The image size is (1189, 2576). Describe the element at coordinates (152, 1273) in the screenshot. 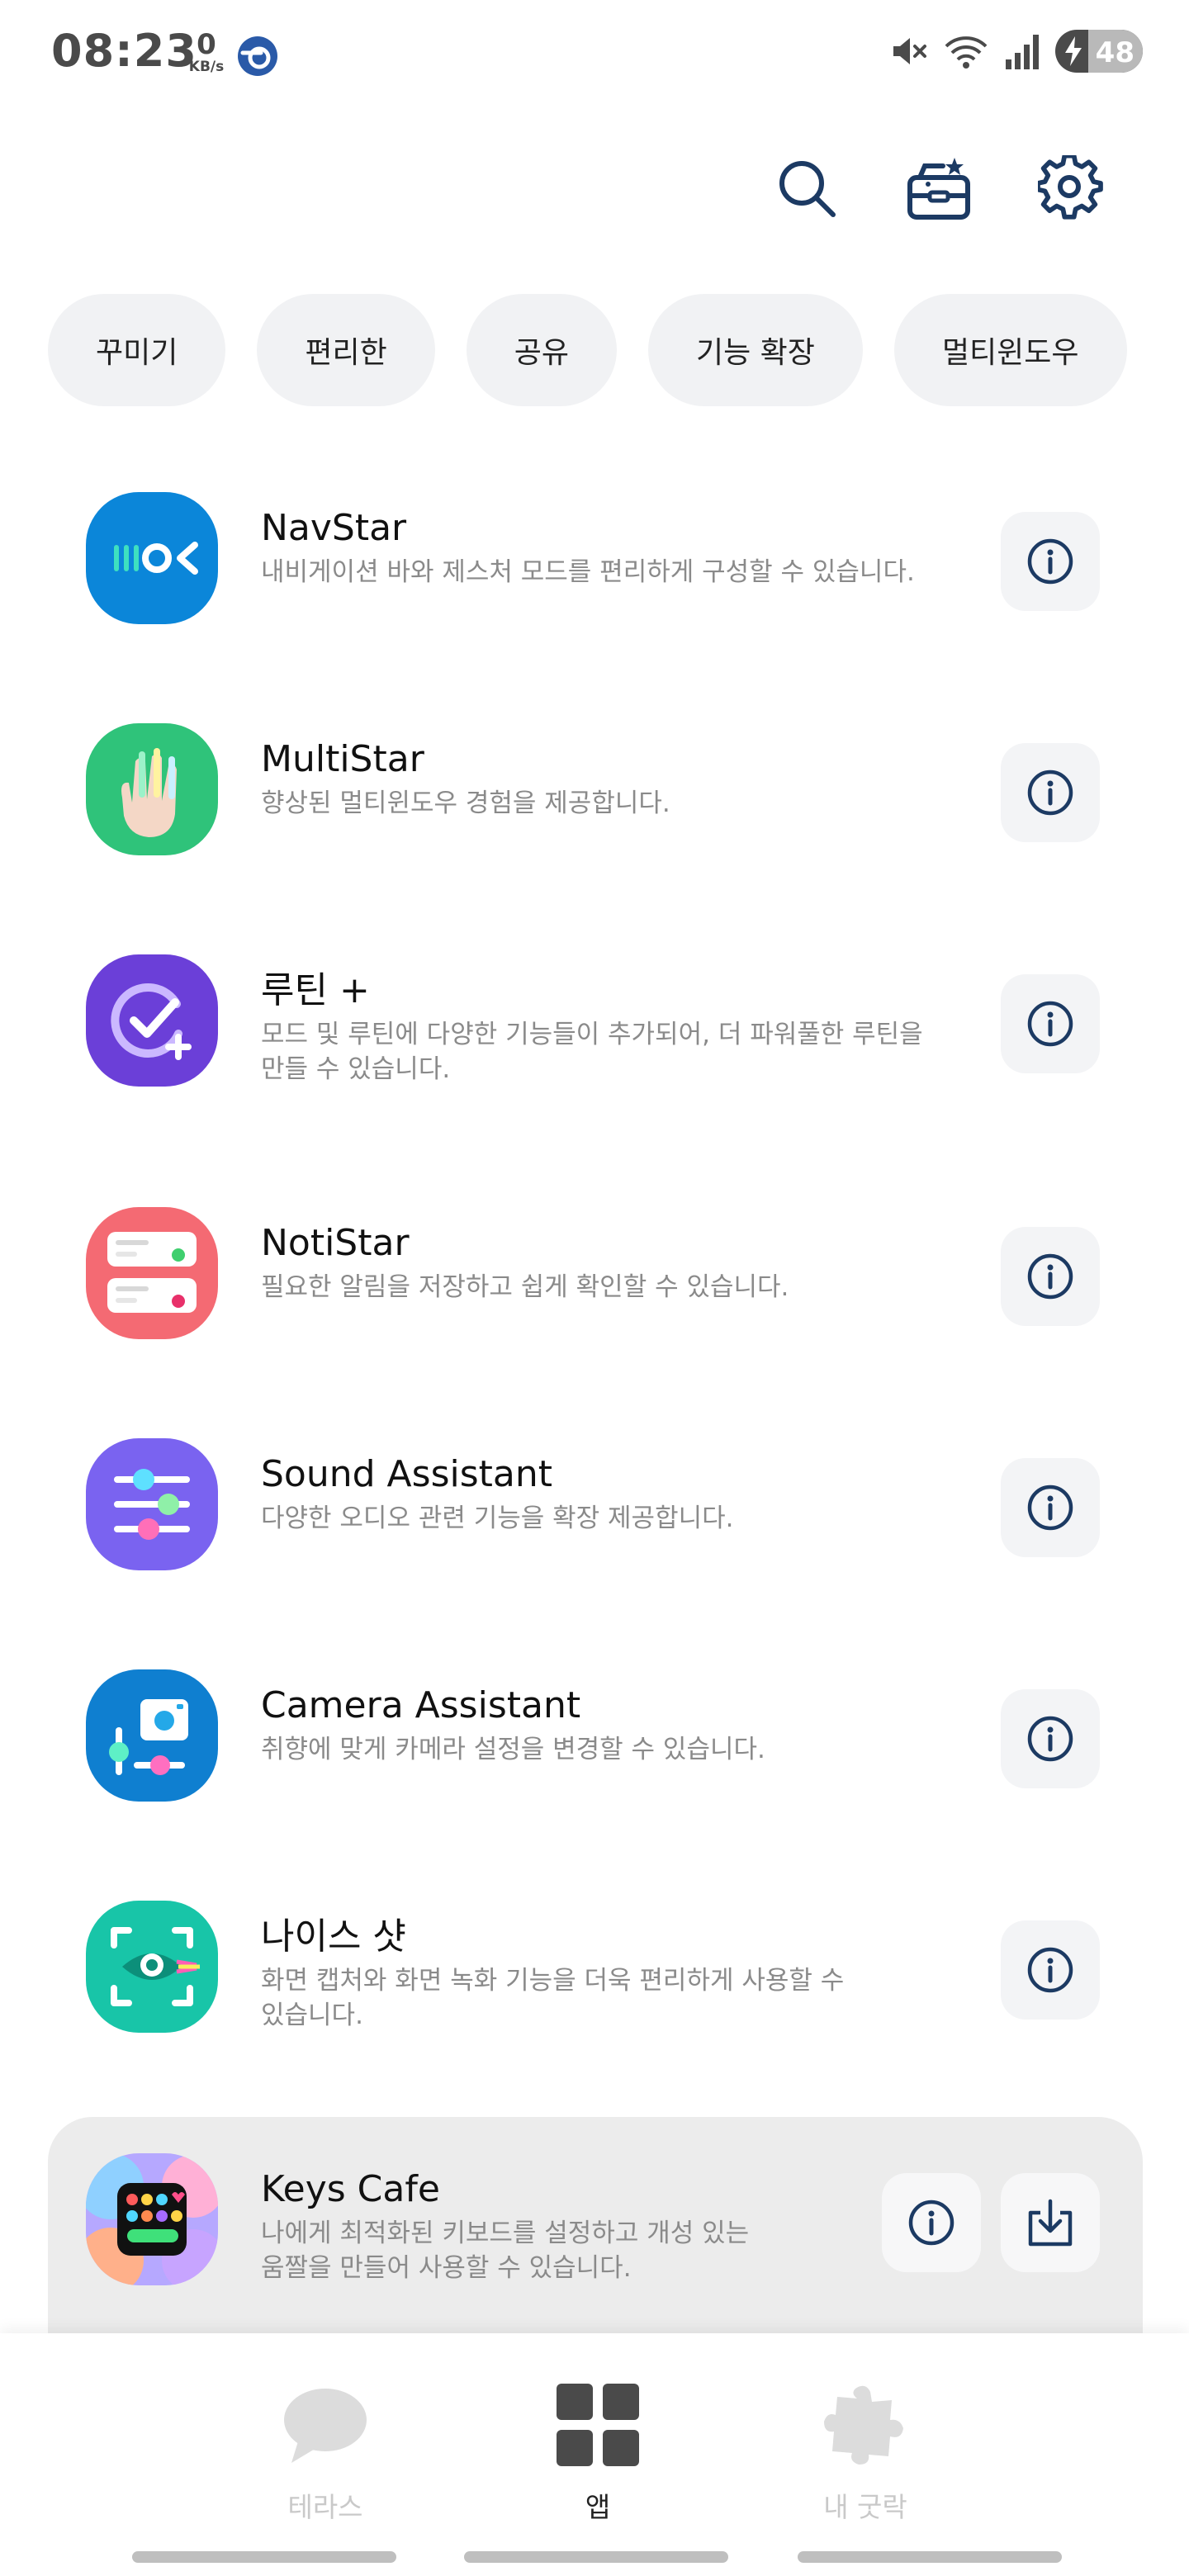

I see `notistar-app-icon` at that location.